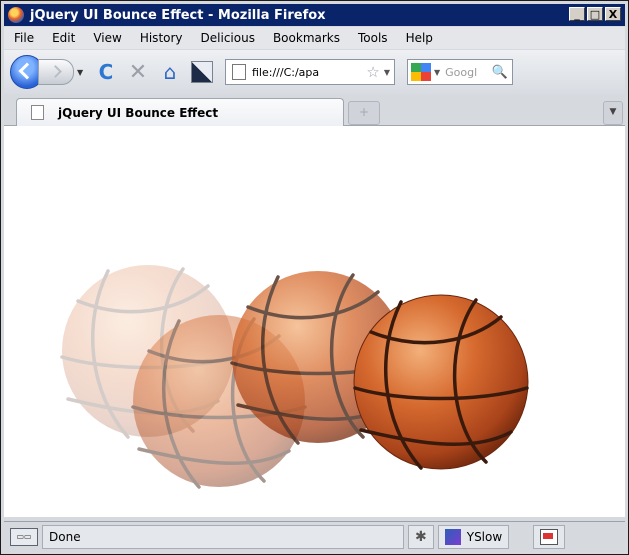 The width and height of the screenshot is (629, 555). I want to click on reload-icon: C, so click(106, 72).